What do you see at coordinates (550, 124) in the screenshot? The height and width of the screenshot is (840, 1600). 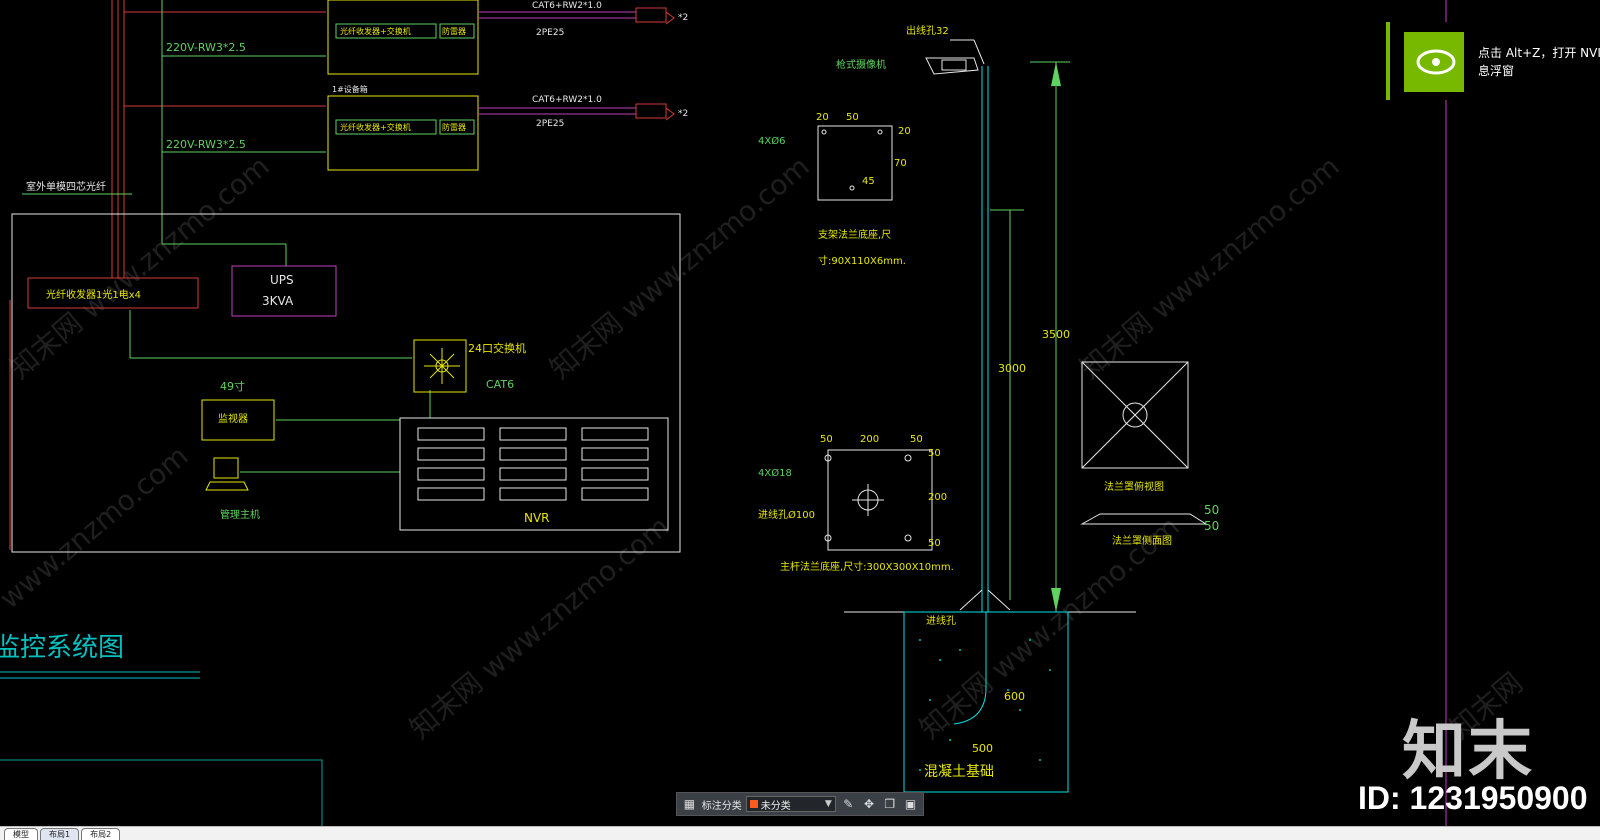 I see `top-pe-2: 2PE25` at bounding box center [550, 124].